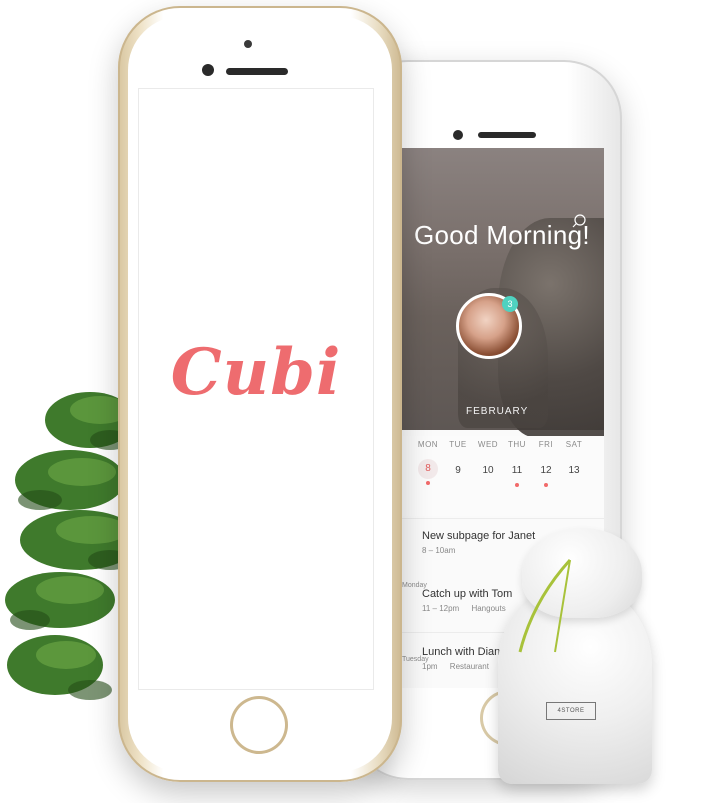 Image resolution: width=710 pixels, height=803 pixels. What do you see at coordinates (501, 293) in the screenshot?
I see `header-hero: Good Morning! 3 FEBRUARY` at bounding box center [501, 293].